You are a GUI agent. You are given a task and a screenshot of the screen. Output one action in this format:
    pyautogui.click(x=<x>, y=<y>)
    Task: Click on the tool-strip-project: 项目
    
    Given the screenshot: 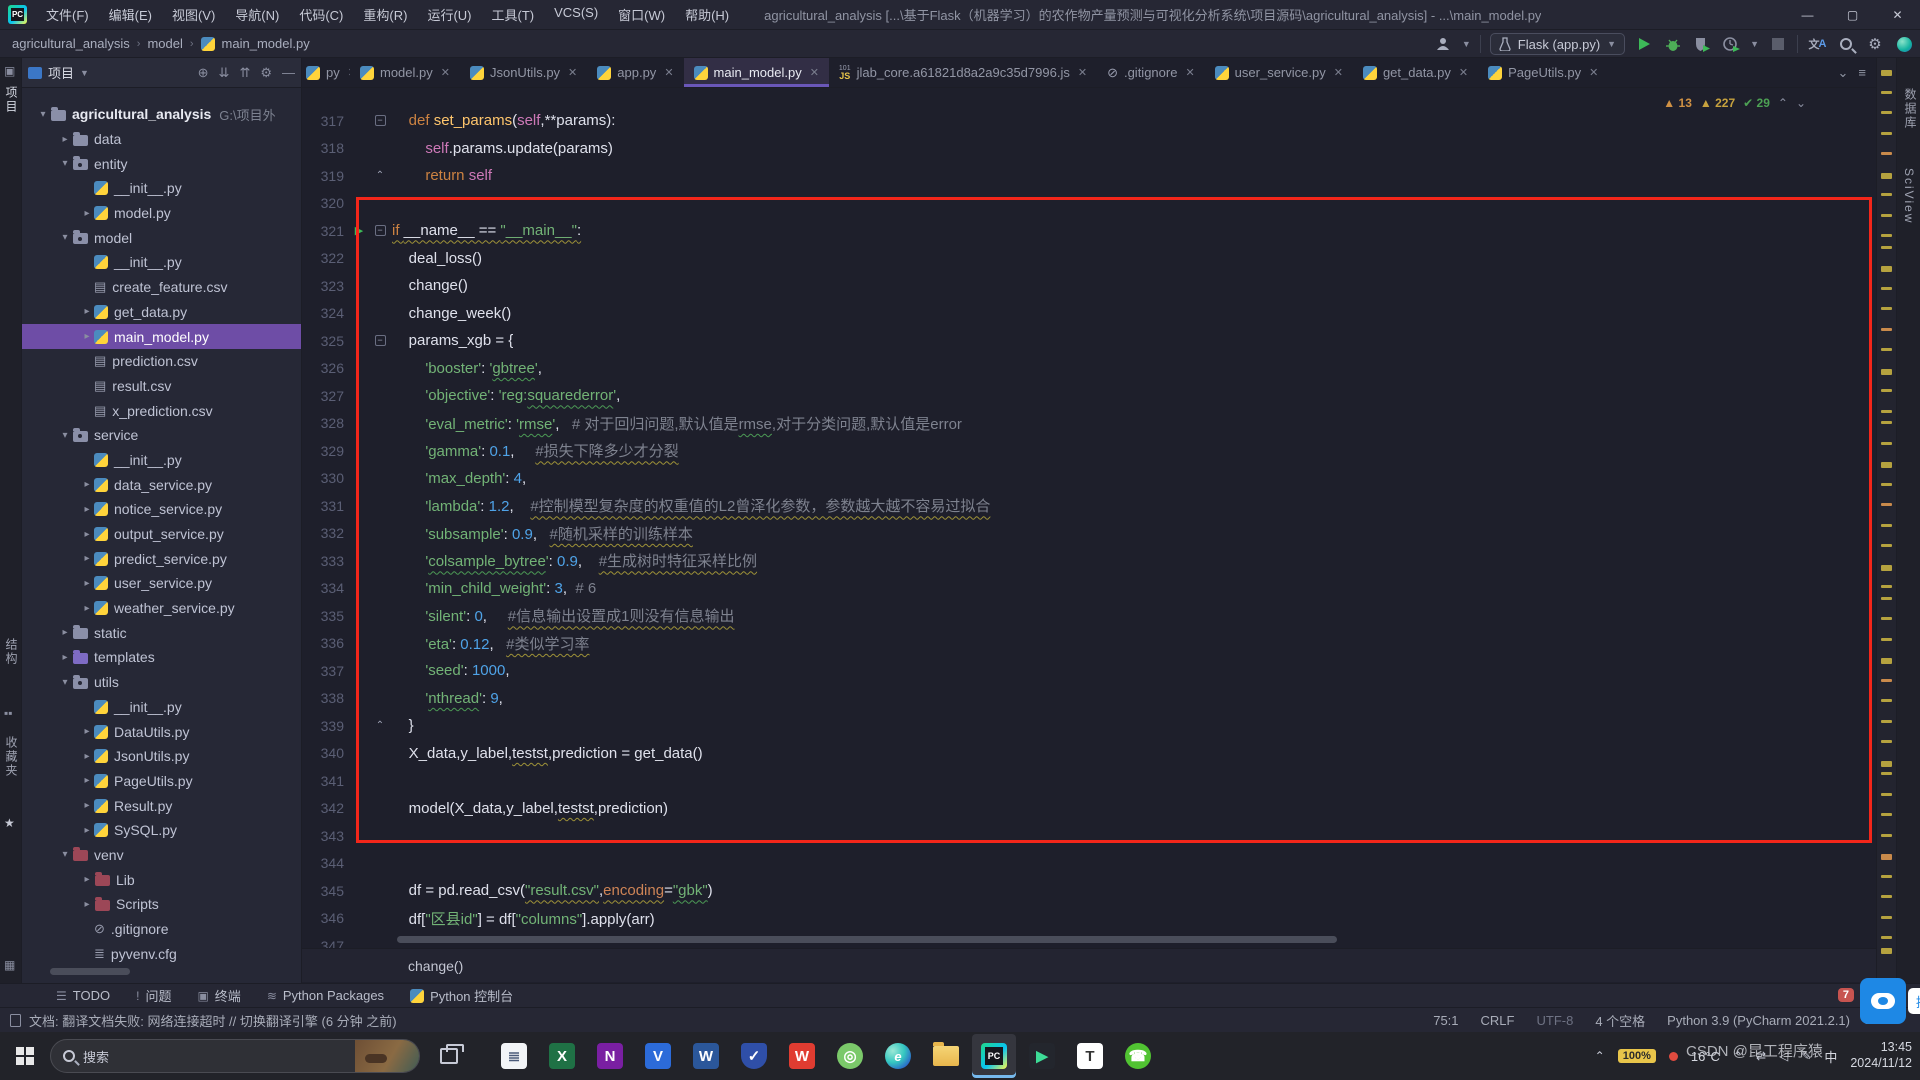 What is the action you would take?
    pyautogui.click(x=11, y=100)
    